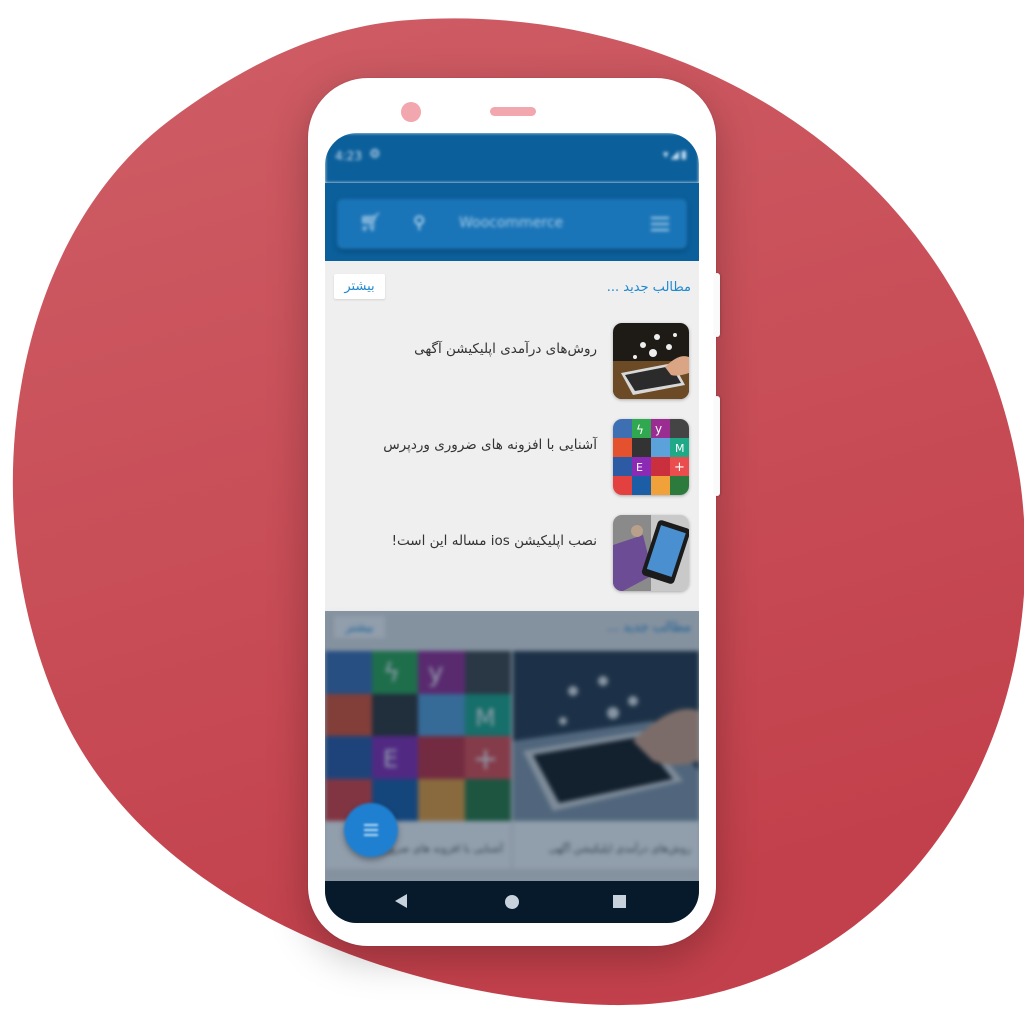 The image size is (1024, 1024). I want to click on latest-posts-section: مطالب جدید ... بیشتر •, so click(512, 436).